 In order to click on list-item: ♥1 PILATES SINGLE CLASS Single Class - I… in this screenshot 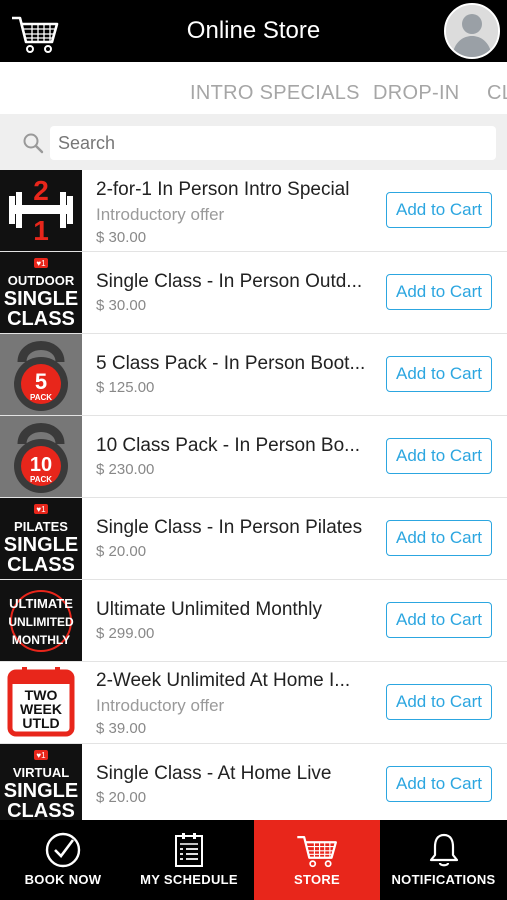, I will do `click(253, 539)`.